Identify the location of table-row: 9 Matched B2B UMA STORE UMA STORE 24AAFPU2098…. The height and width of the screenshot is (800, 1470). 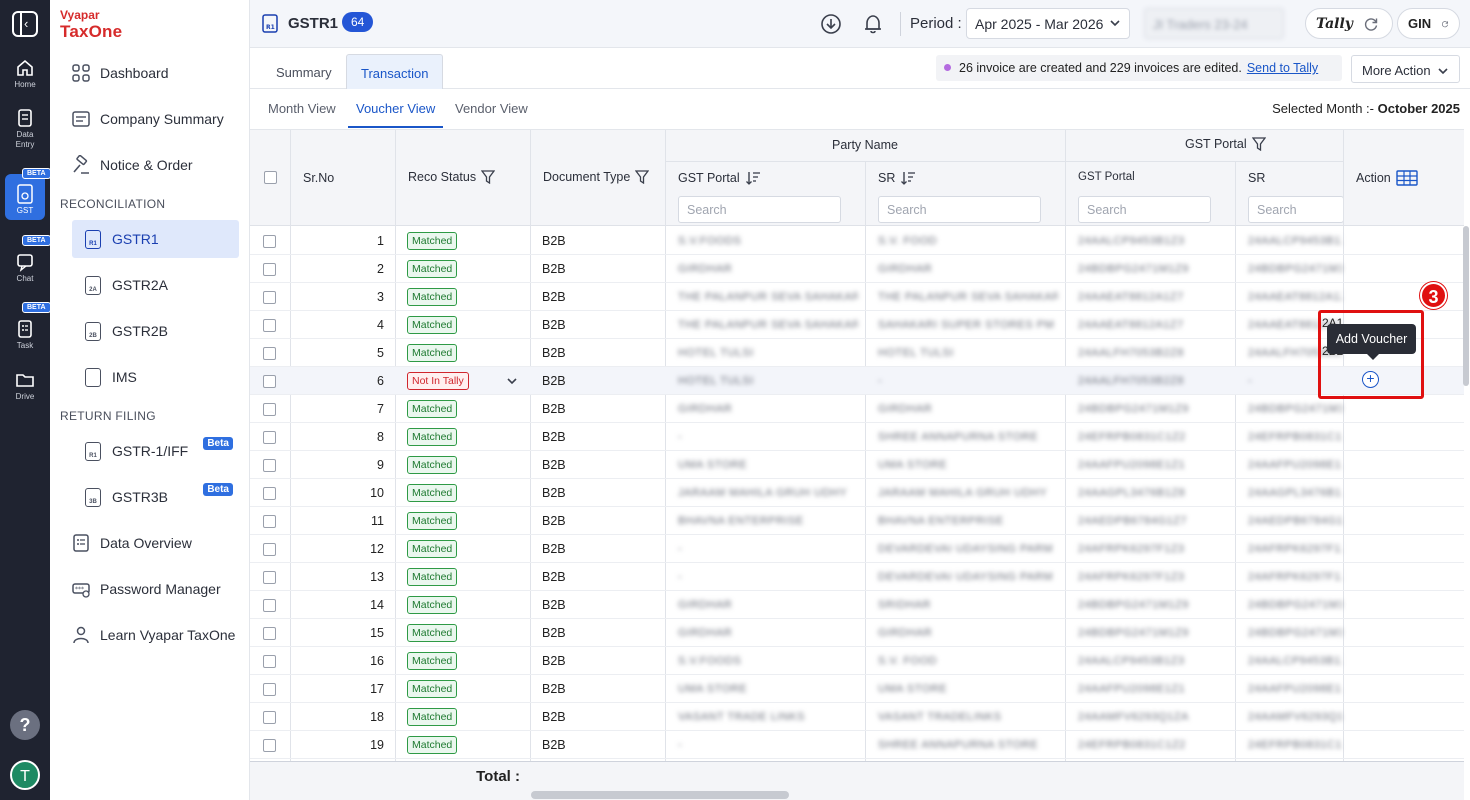
(857, 465).